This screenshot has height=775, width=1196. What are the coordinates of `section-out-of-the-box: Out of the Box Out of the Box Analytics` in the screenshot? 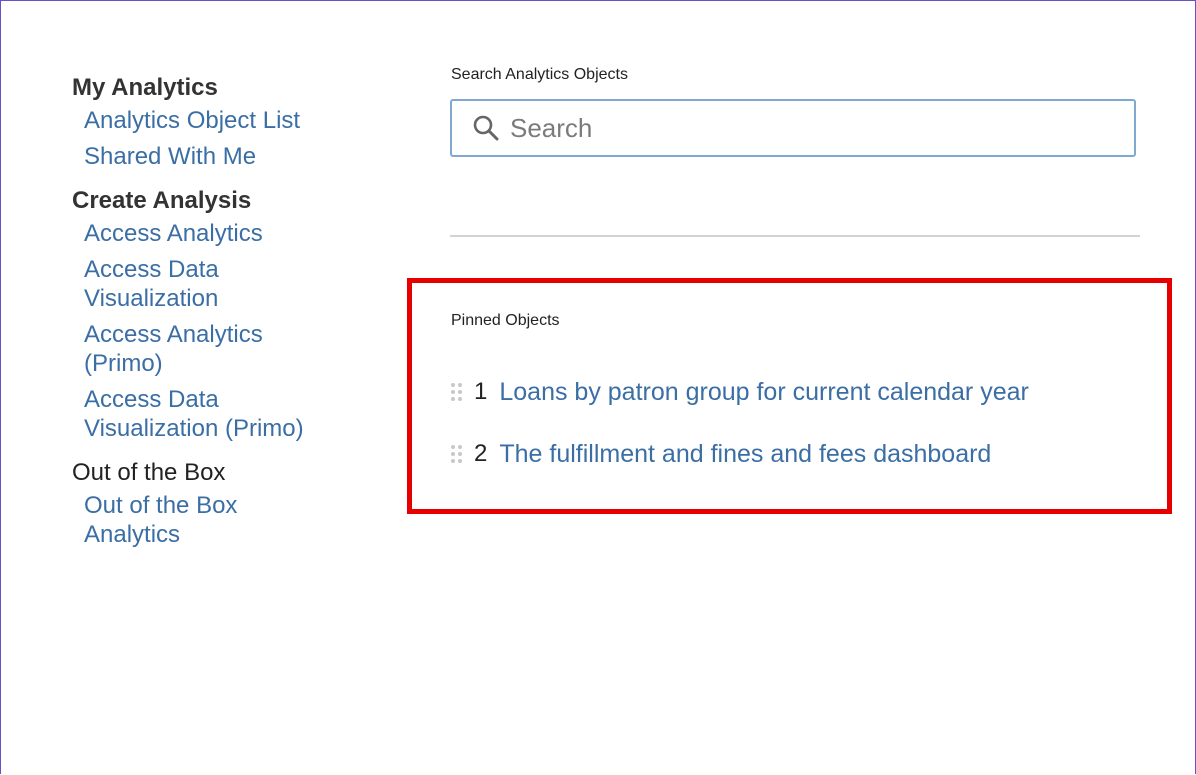 It's located at (232, 503).